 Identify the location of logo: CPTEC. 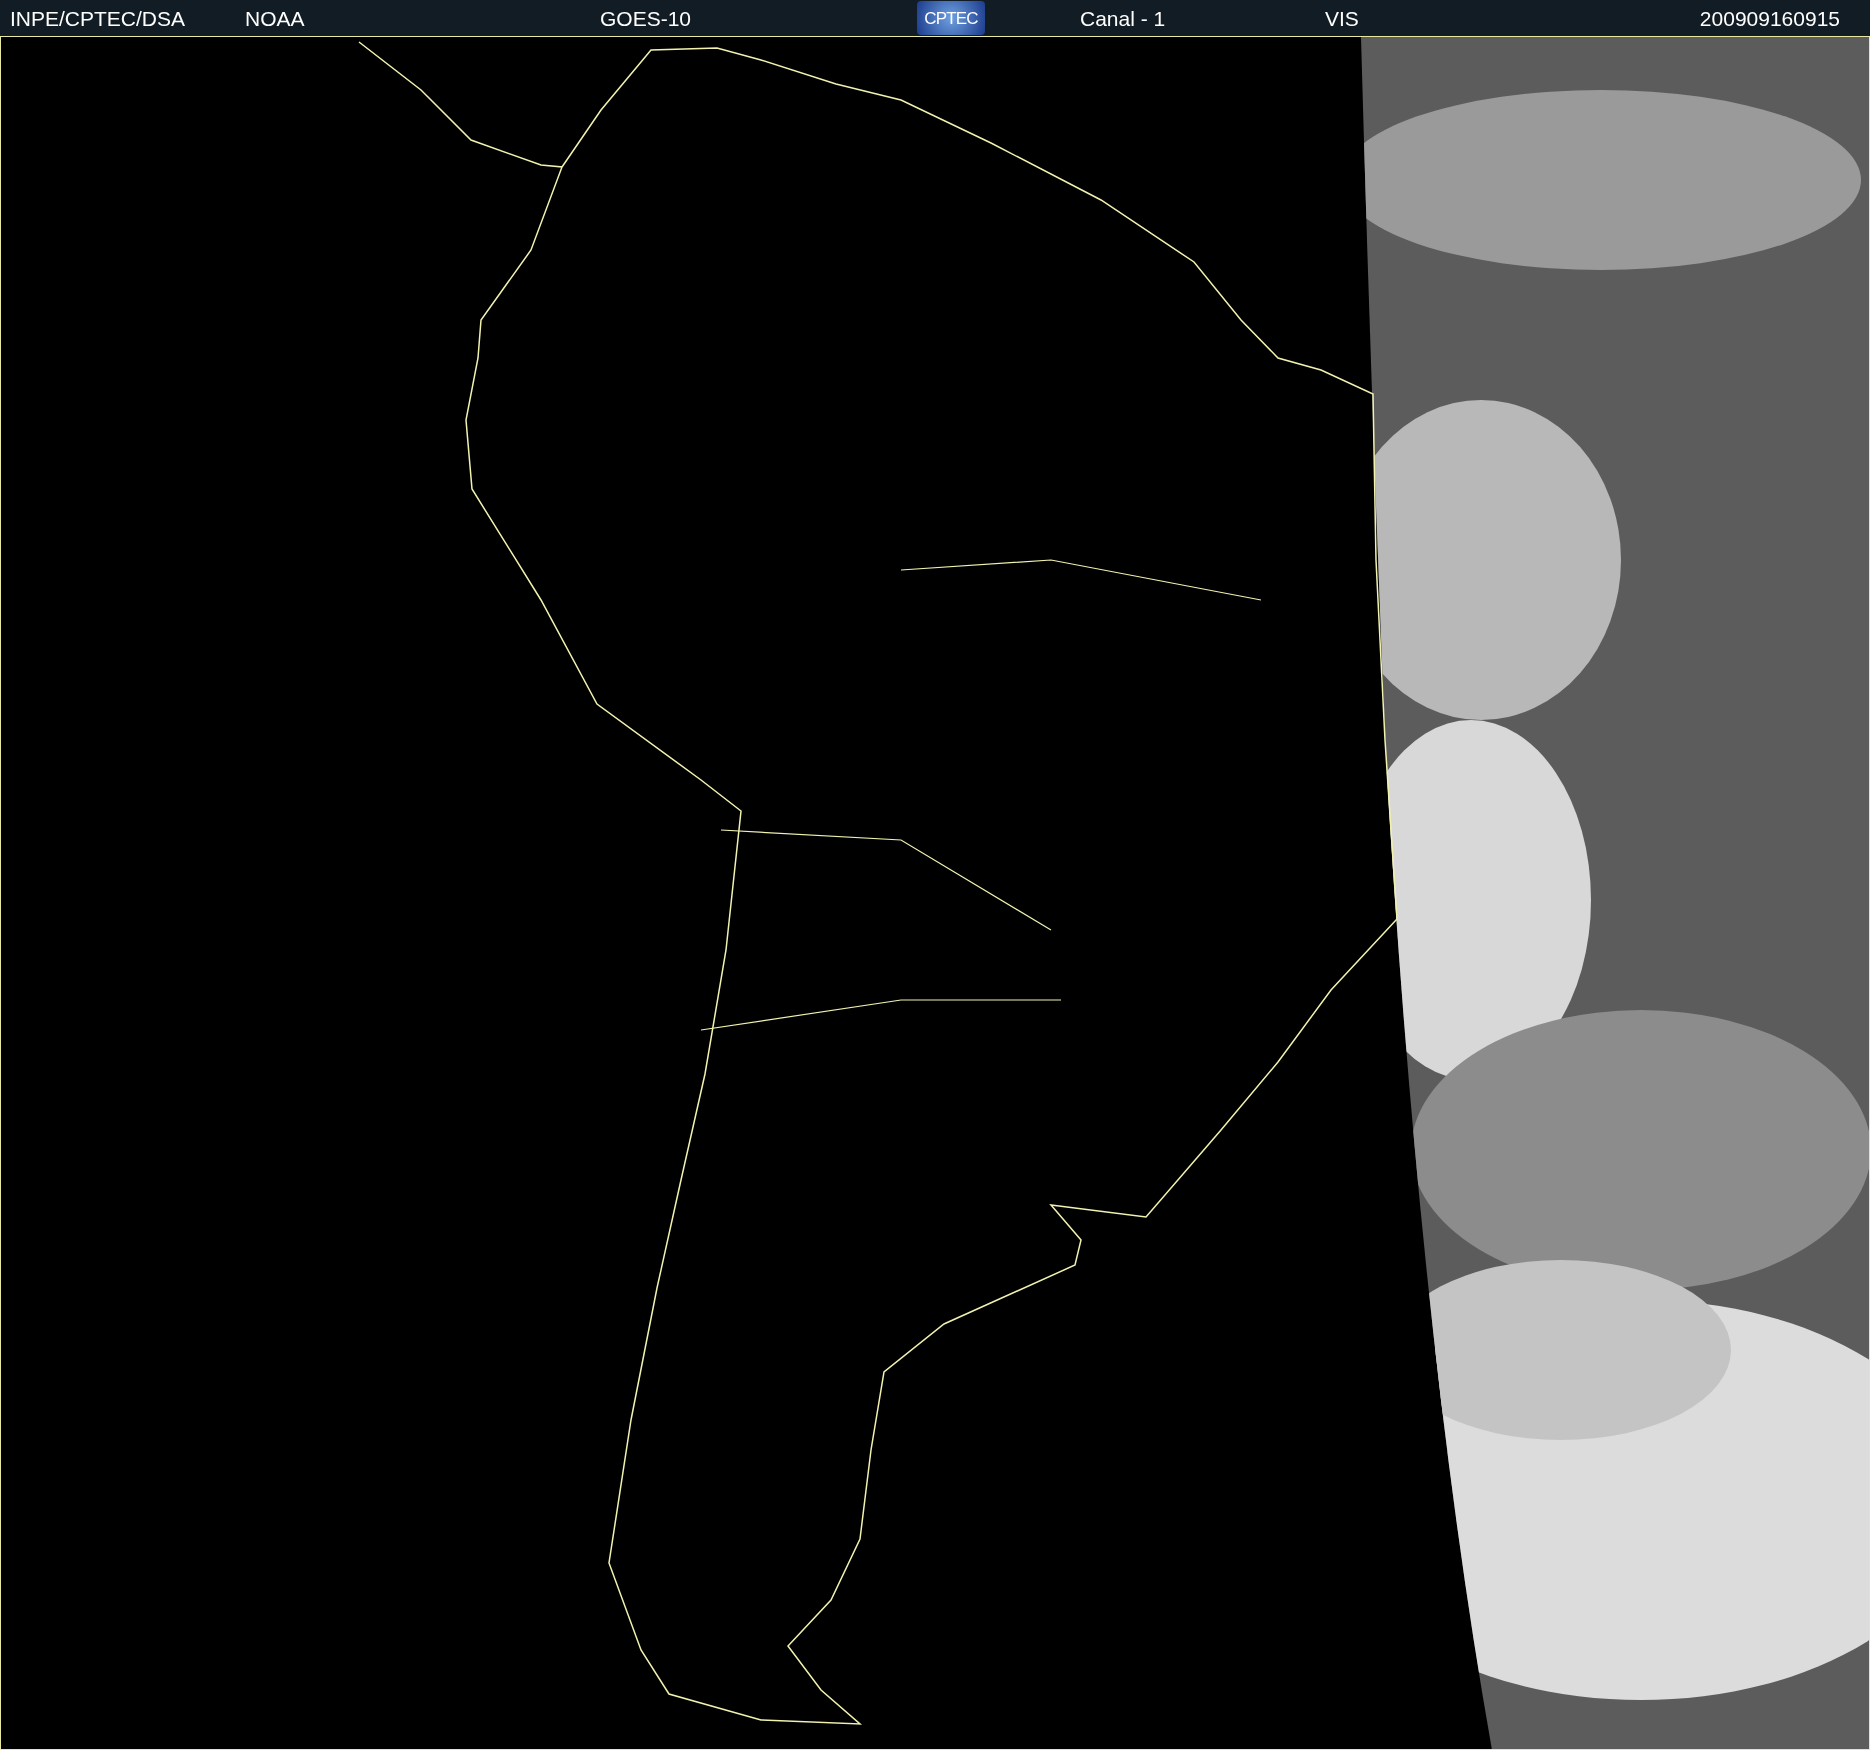
(951, 18).